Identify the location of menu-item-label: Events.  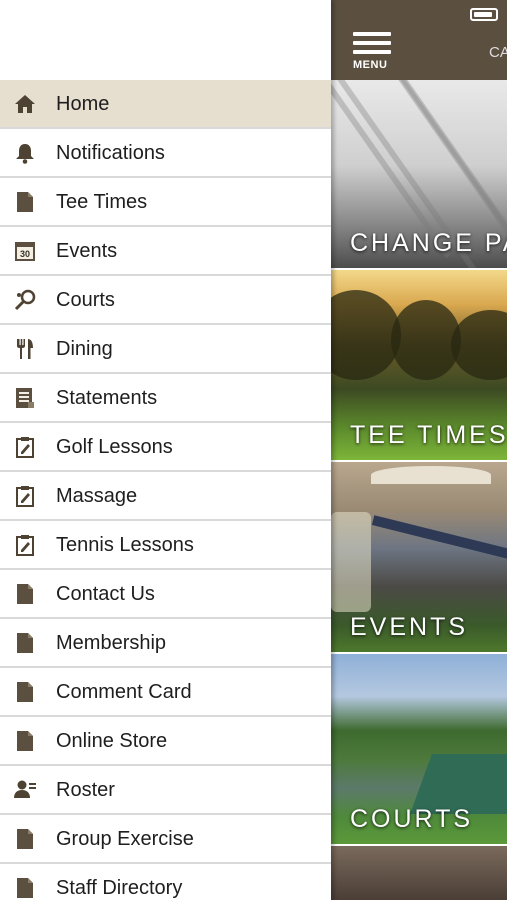
(87, 251).